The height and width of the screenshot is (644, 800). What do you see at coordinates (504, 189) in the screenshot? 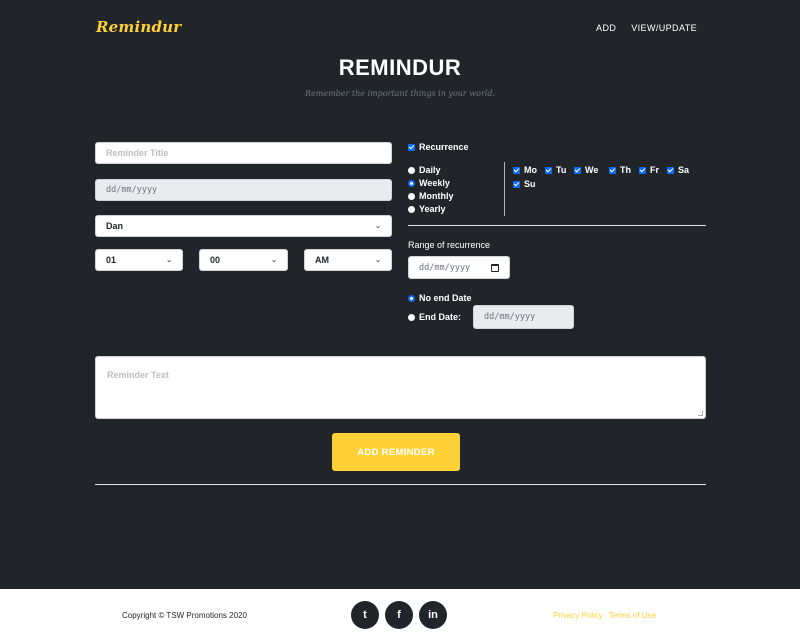
I see `vertical-divider` at bounding box center [504, 189].